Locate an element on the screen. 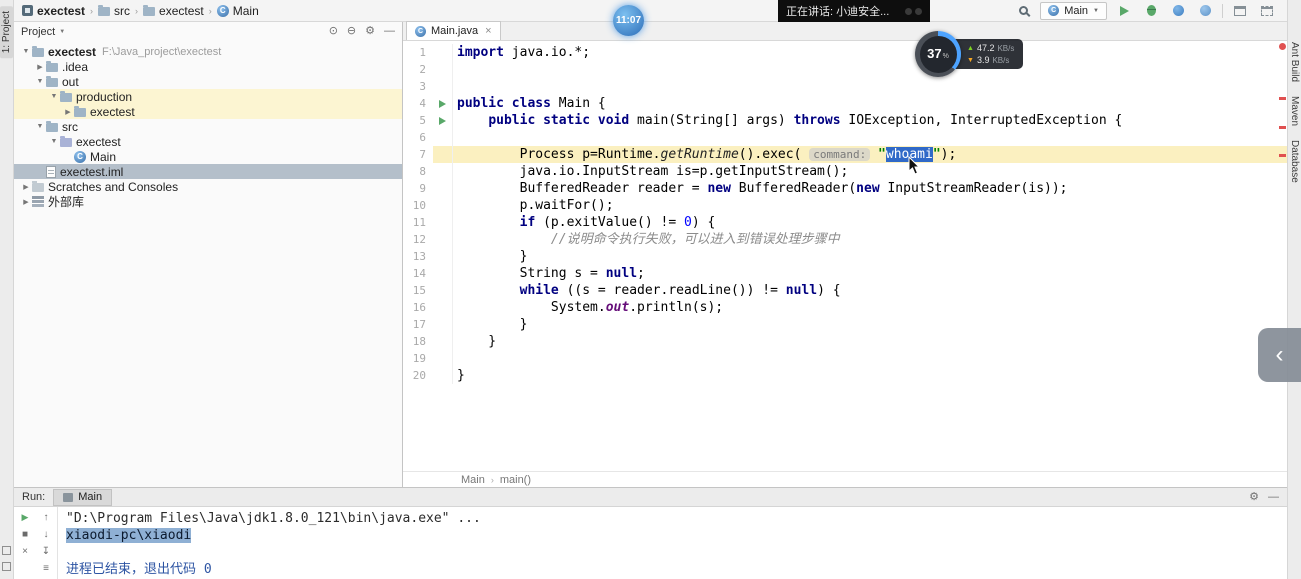 This screenshot has width=1301, height=579. code-line-1: 1 import java.io.*; is located at coordinates (845, 52).